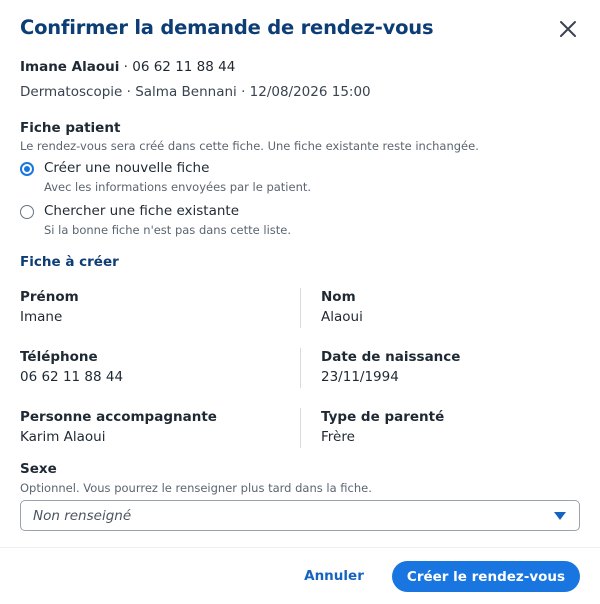 Image resolution: width=600 pixels, height=604 pixels. What do you see at coordinates (391, 357) in the screenshot?
I see `field-label-date-naissance: Date de naissance` at bounding box center [391, 357].